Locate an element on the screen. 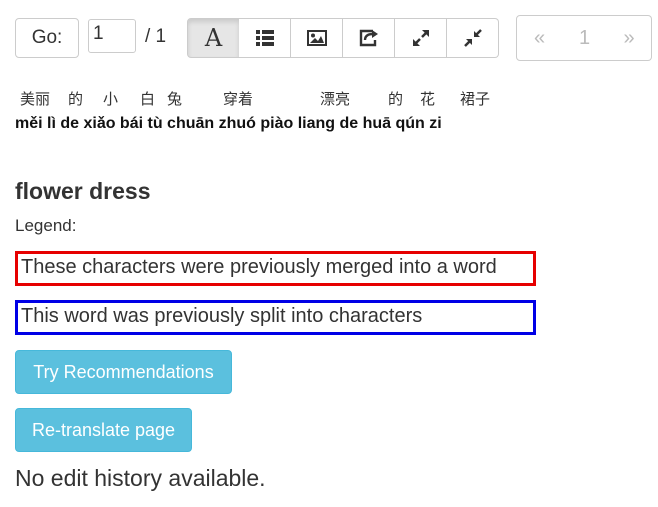 This screenshot has height=507, width=658. word-hanzi: 小 is located at coordinates (110, 98).